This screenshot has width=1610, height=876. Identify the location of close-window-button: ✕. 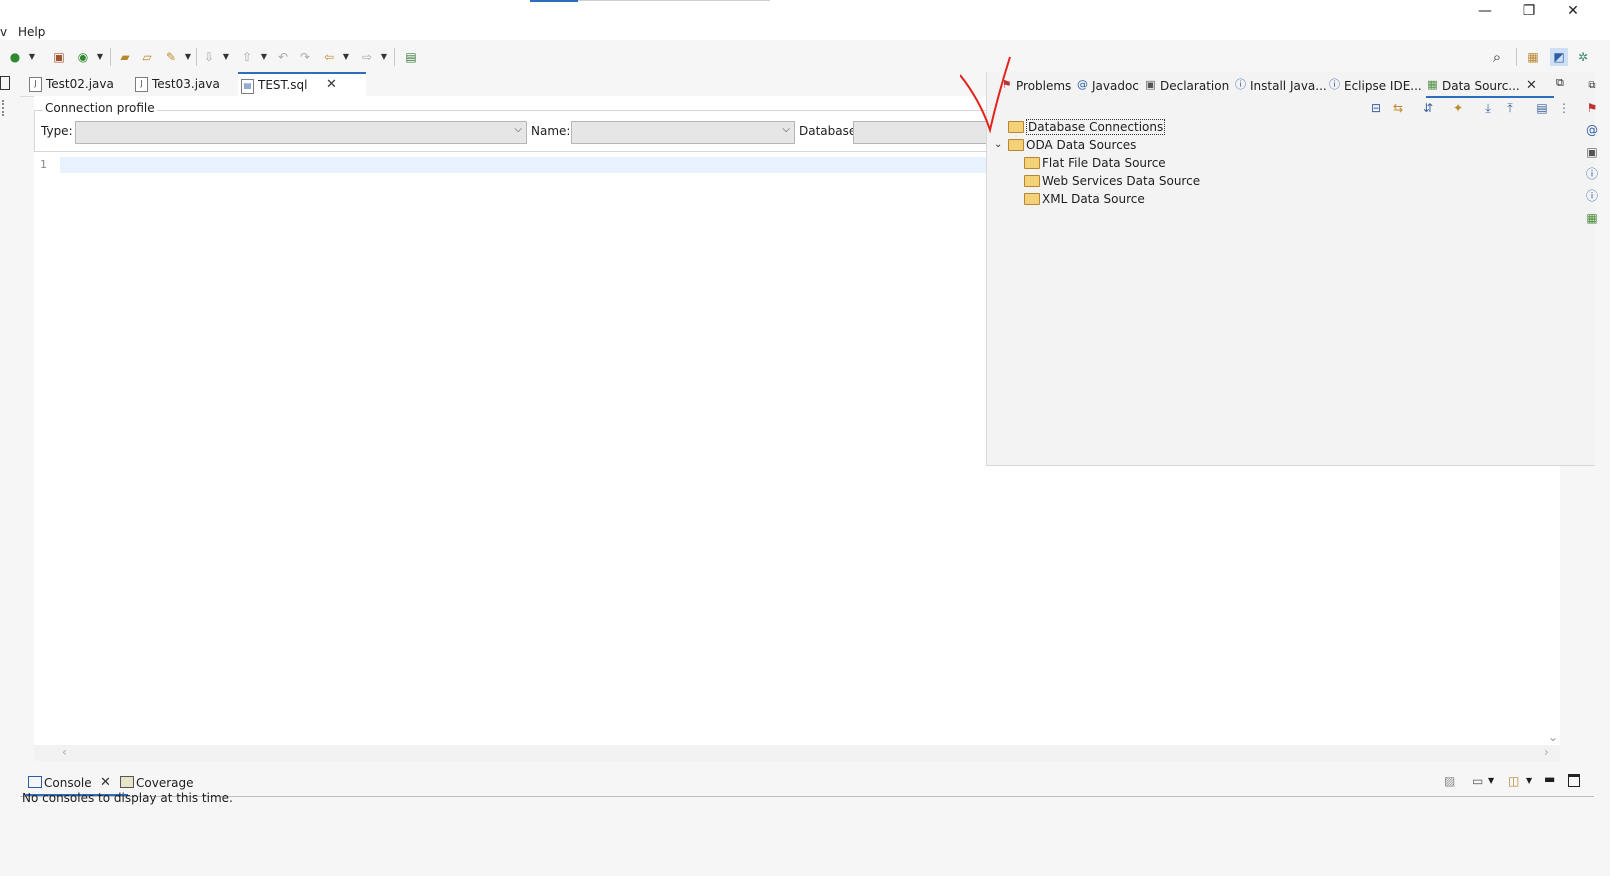
(1573, 12).